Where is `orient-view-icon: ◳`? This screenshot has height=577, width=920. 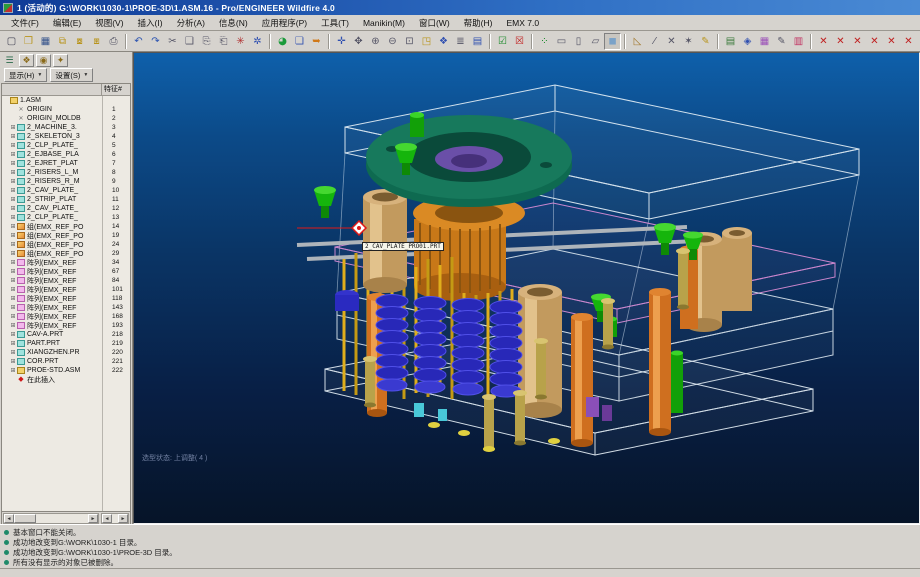
orient-view-icon: ◳ is located at coordinates (426, 41).